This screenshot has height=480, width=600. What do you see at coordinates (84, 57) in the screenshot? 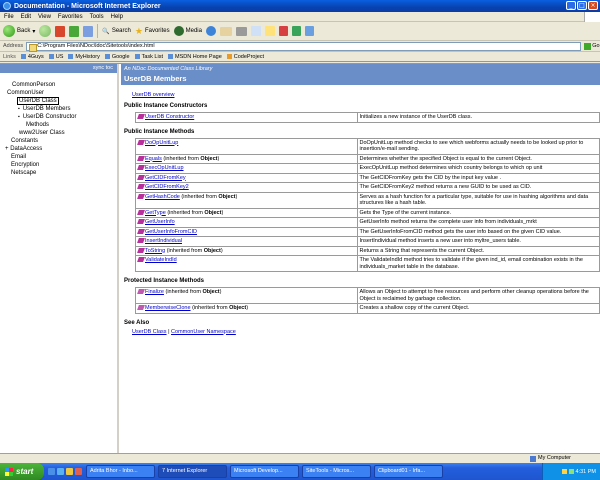
I see `link-myhistory: MyHistory` at bounding box center [84, 57].